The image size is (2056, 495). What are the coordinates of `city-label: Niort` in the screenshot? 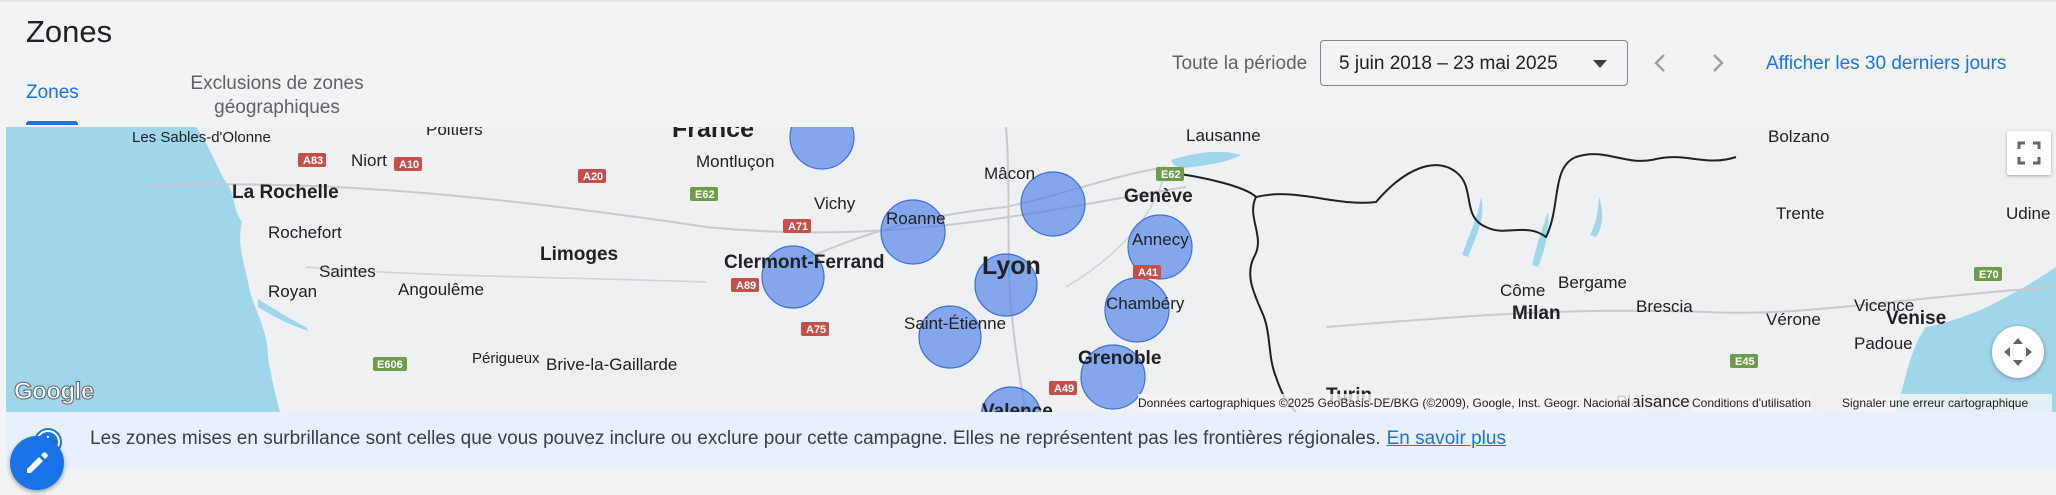 It's located at (369, 160).